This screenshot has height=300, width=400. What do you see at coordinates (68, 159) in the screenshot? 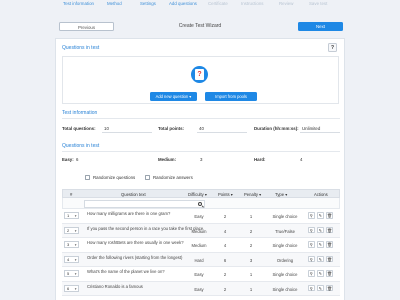
I see `easy-label: Easy:` at bounding box center [68, 159].